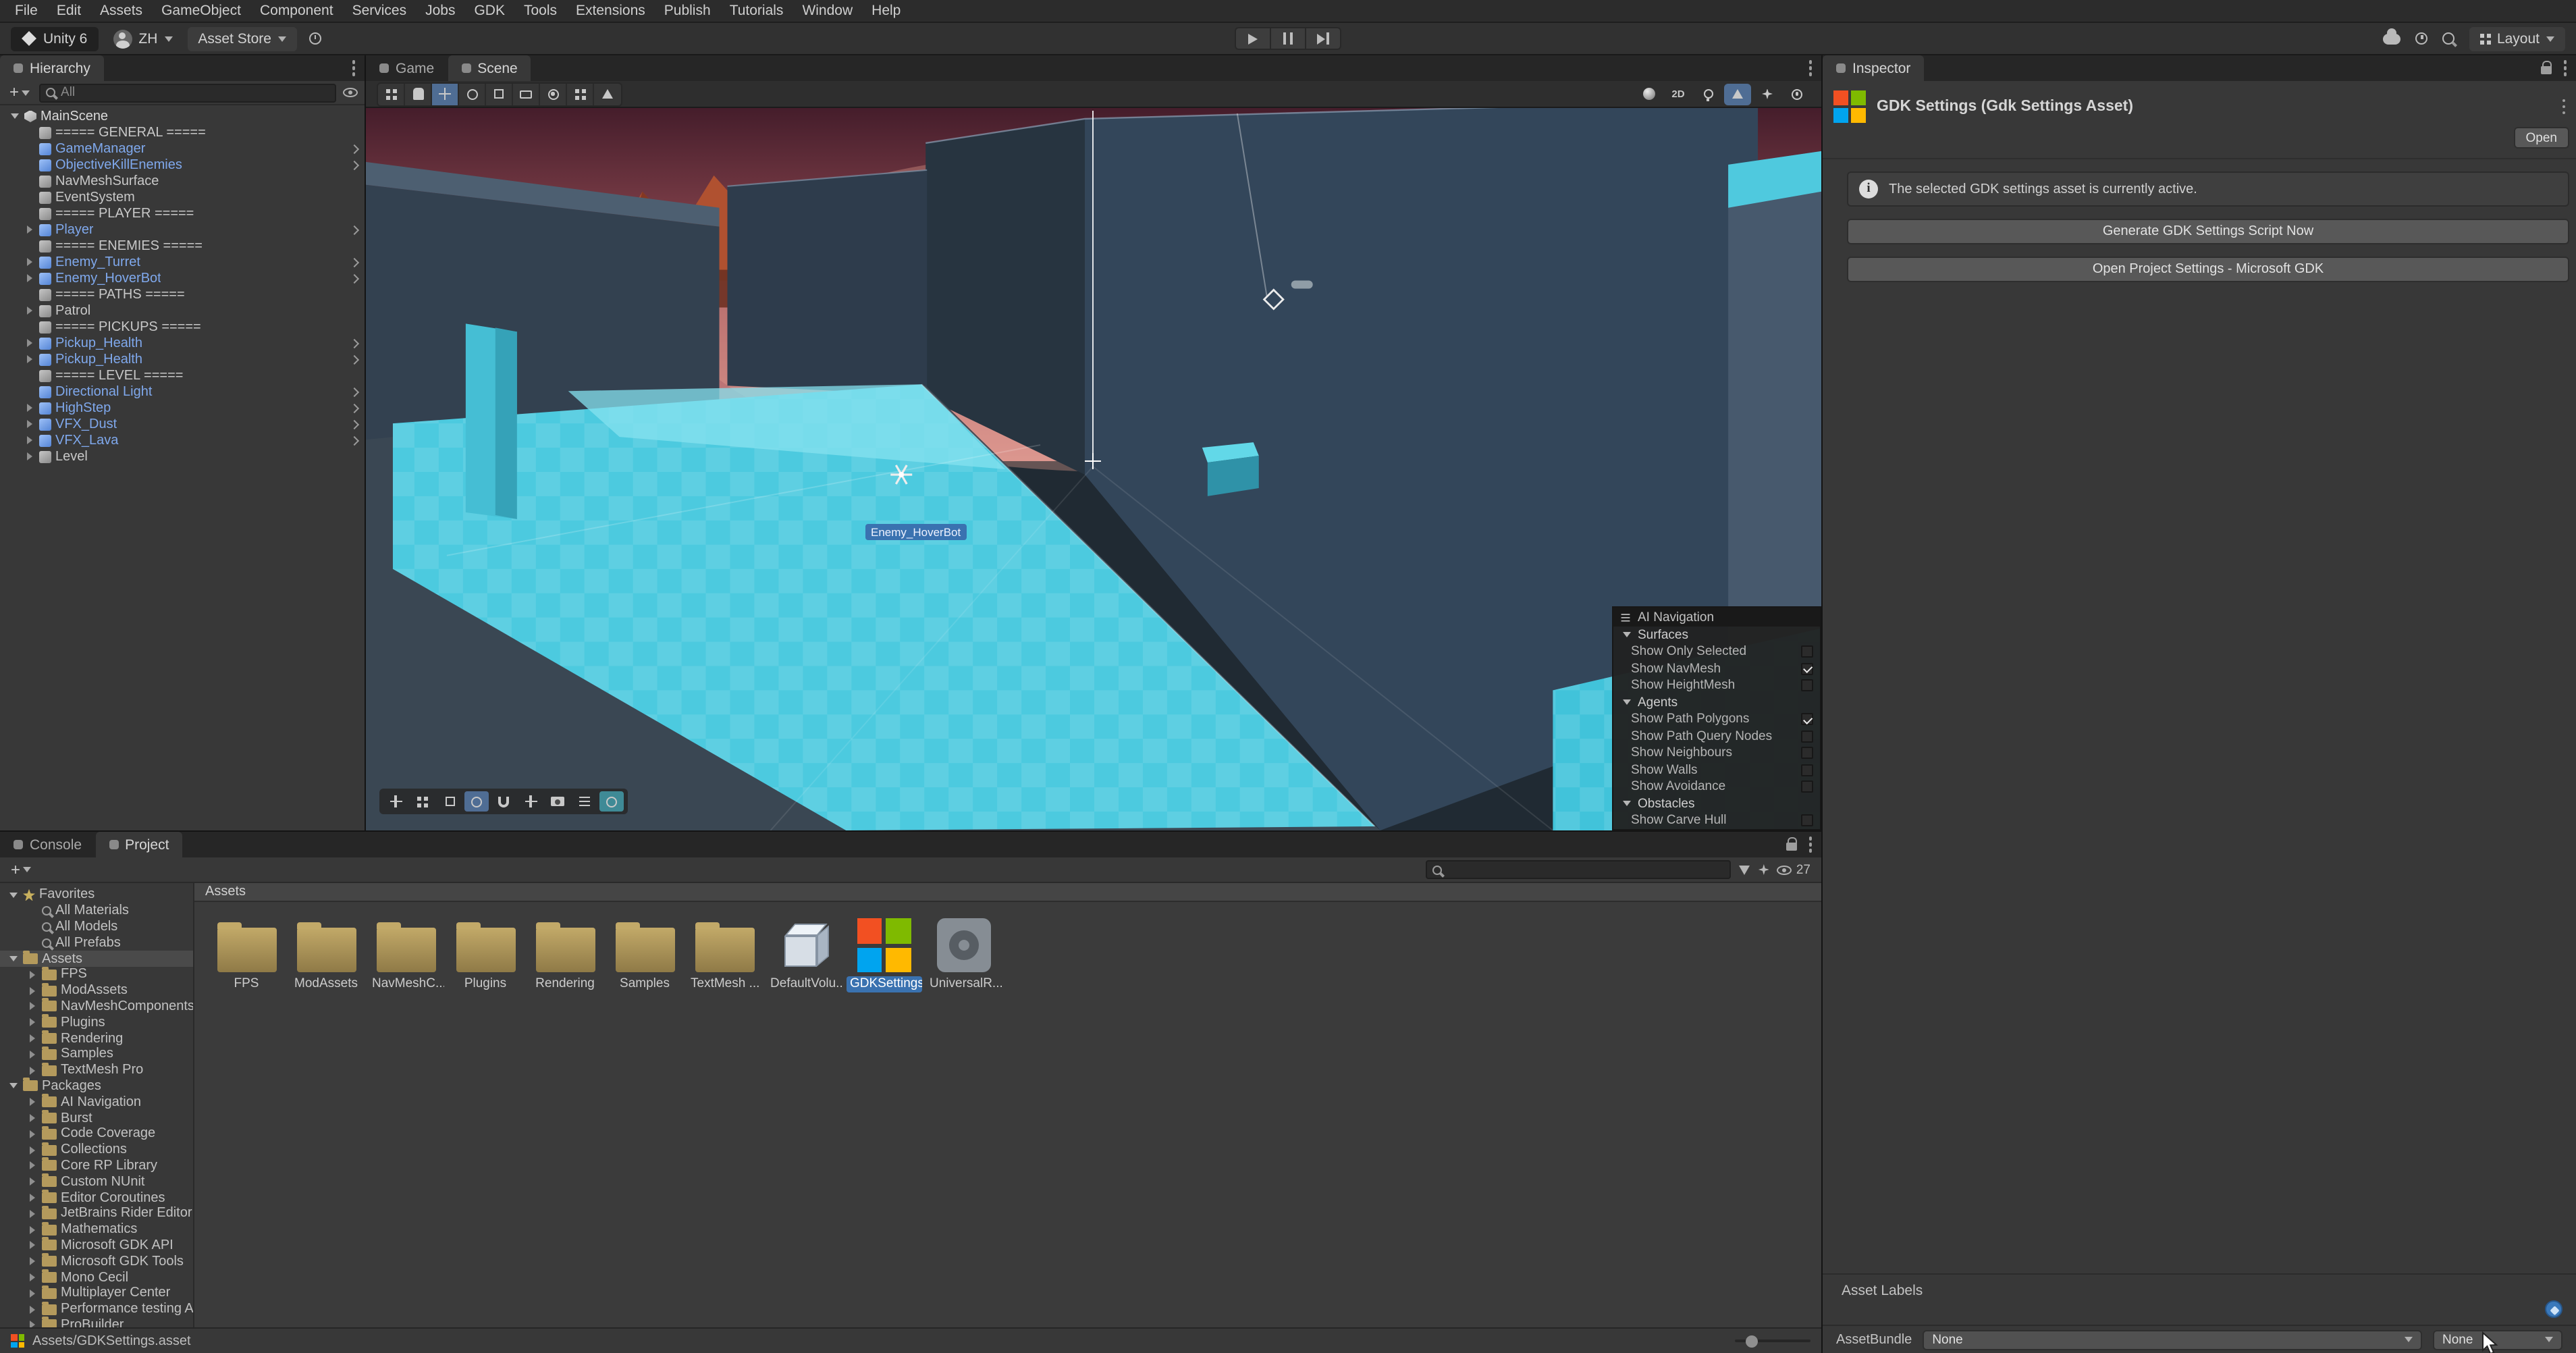  Describe the element at coordinates (486, 952) in the screenshot. I see `asset-tile-plugins: Plugins` at that location.